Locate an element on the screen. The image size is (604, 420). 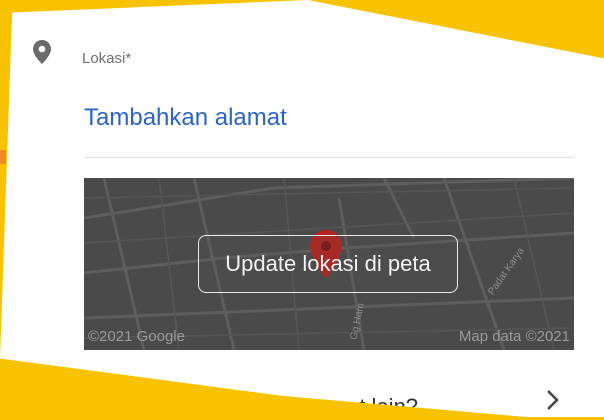
add-address-link: Tambahkan alamat is located at coordinates (185, 118).